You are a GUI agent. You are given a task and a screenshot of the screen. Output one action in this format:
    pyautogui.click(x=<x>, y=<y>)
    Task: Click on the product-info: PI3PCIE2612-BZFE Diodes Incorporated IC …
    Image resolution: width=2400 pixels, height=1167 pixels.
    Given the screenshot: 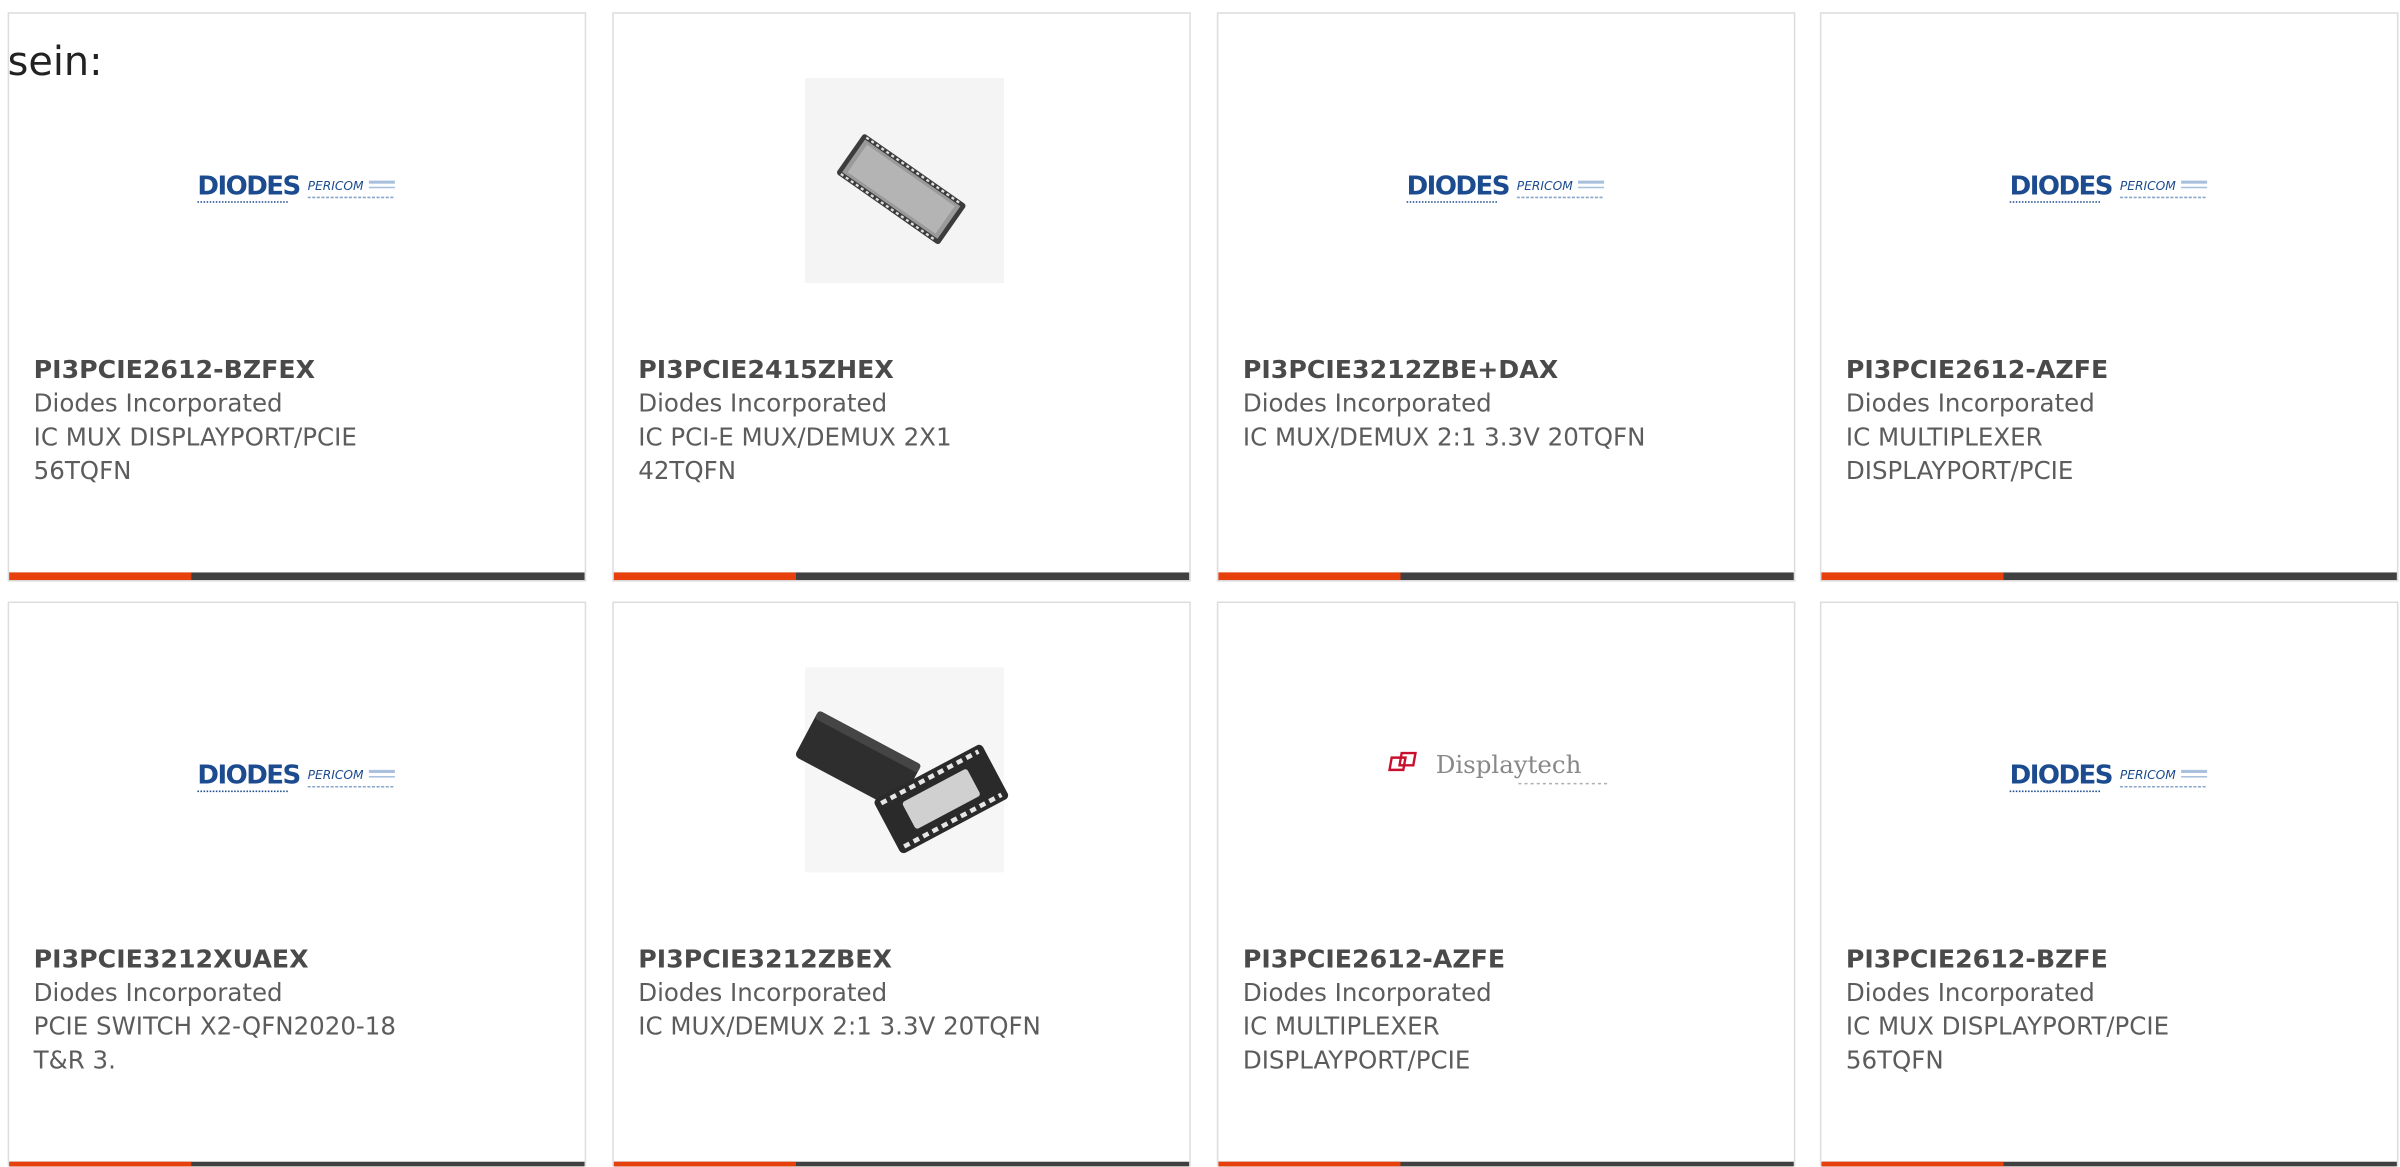 What is the action you would take?
    pyautogui.click(x=2037, y=1010)
    